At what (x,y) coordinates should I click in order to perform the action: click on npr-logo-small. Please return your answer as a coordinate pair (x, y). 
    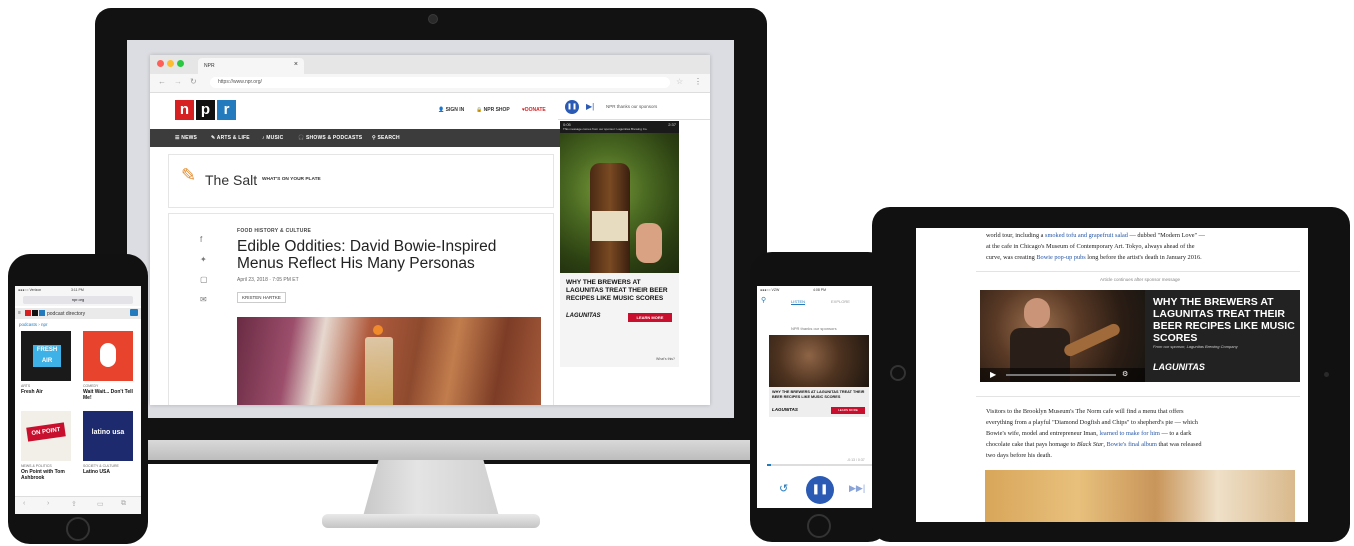
    Looking at the image, I should click on (35, 313).